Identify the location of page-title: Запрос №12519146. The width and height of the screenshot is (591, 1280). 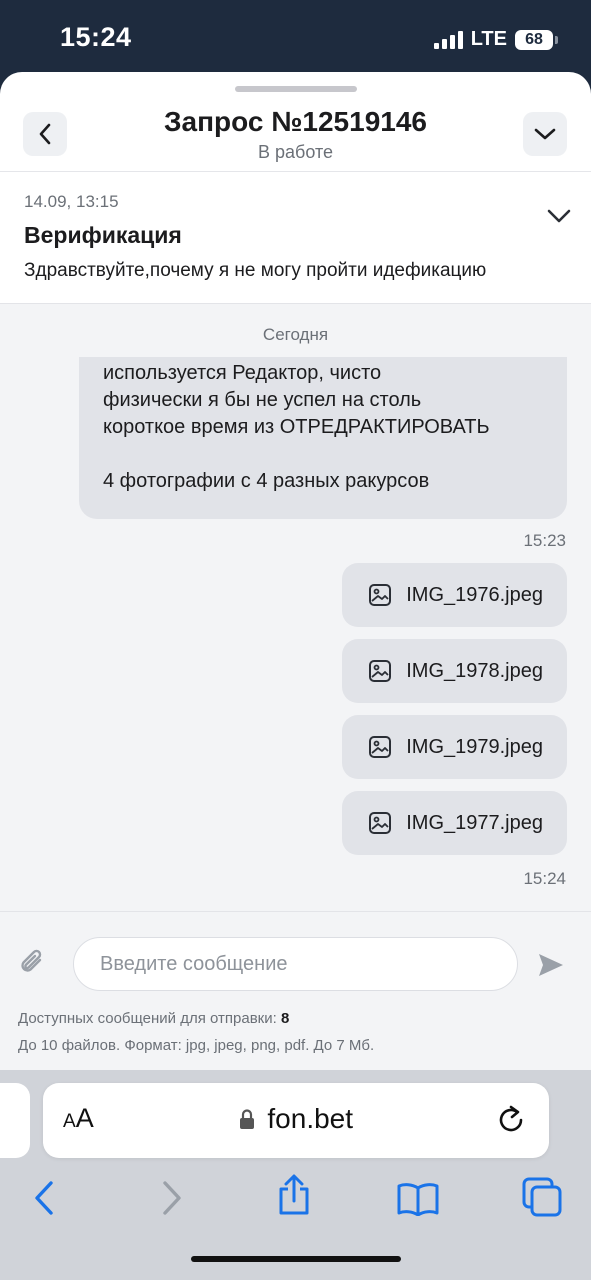
(295, 121).